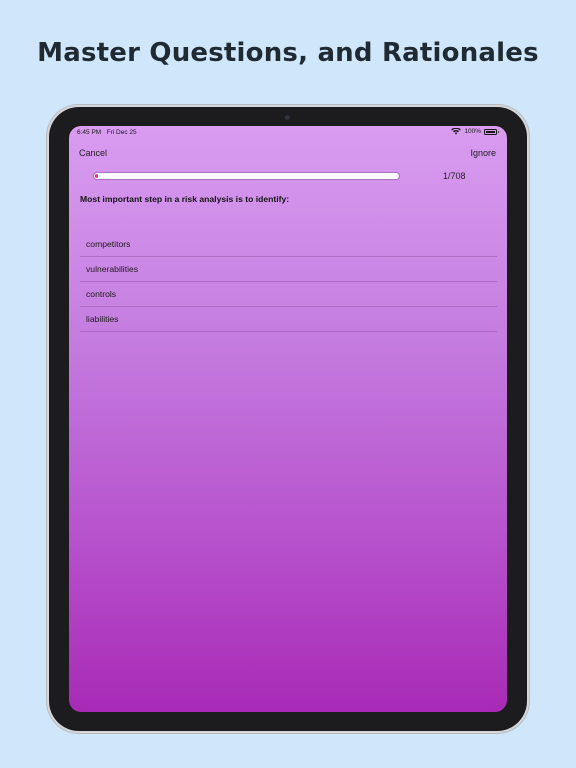 The width and height of the screenshot is (576, 768). Describe the element at coordinates (288, 133) in the screenshot. I see `status-bar: 6:45 PM Fri Dec 25 100%` at that location.